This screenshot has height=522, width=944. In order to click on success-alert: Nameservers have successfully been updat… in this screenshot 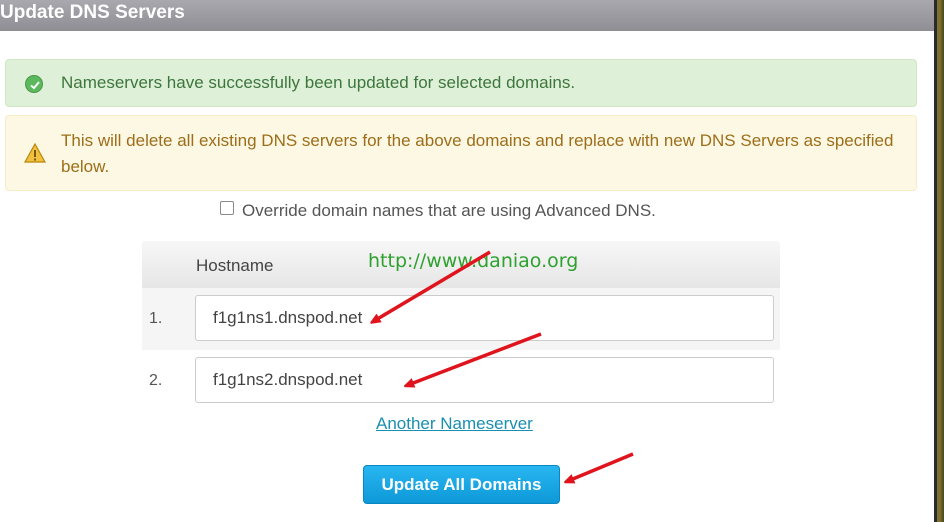, I will do `click(461, 83)`.